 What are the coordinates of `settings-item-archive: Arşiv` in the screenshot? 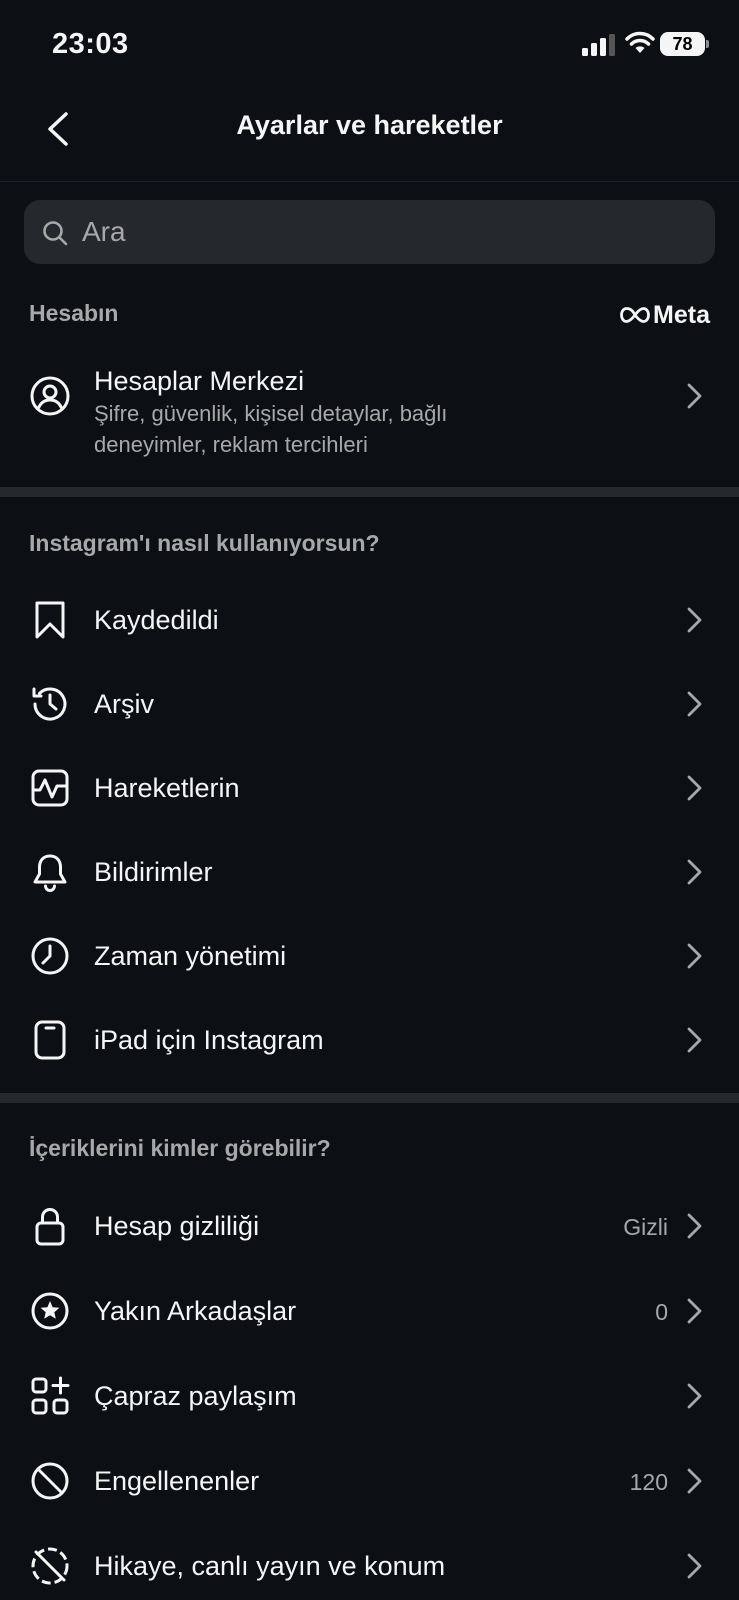 It's located at (369, 704).